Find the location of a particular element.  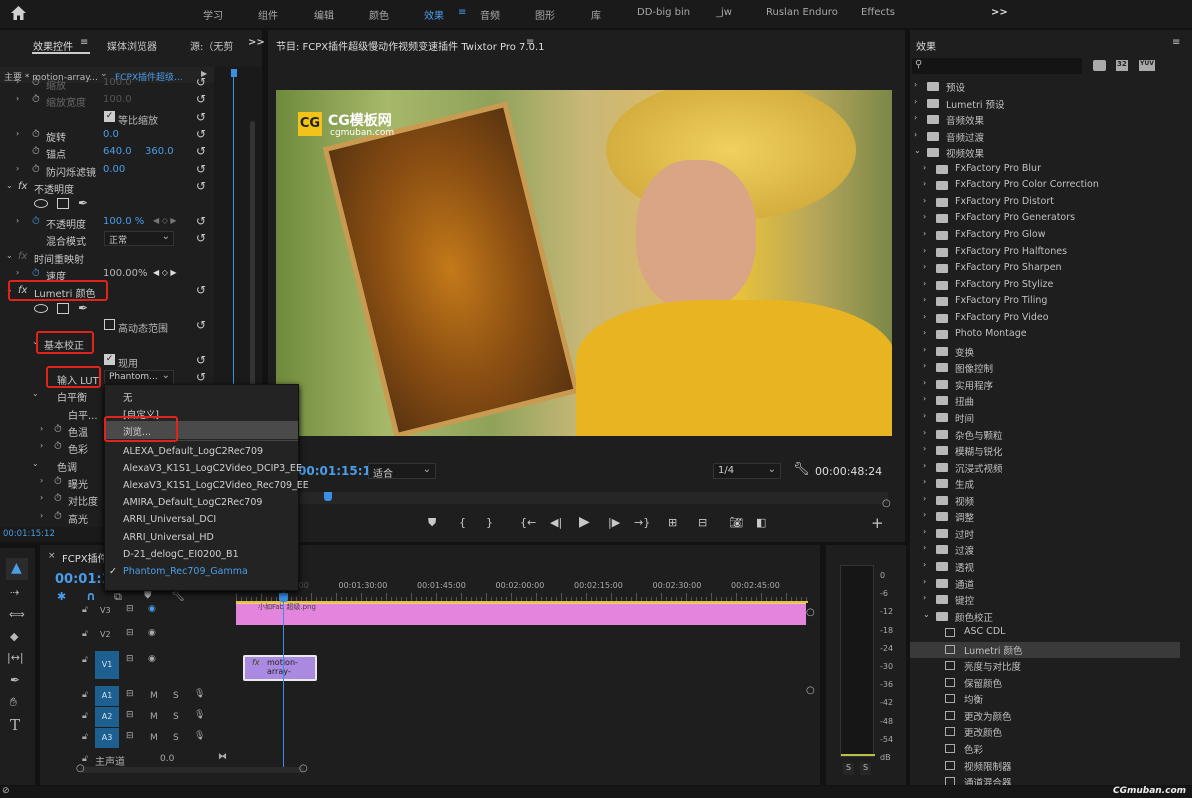

wrench-icon: 🔧︎ is located at coordinates (801, 469).